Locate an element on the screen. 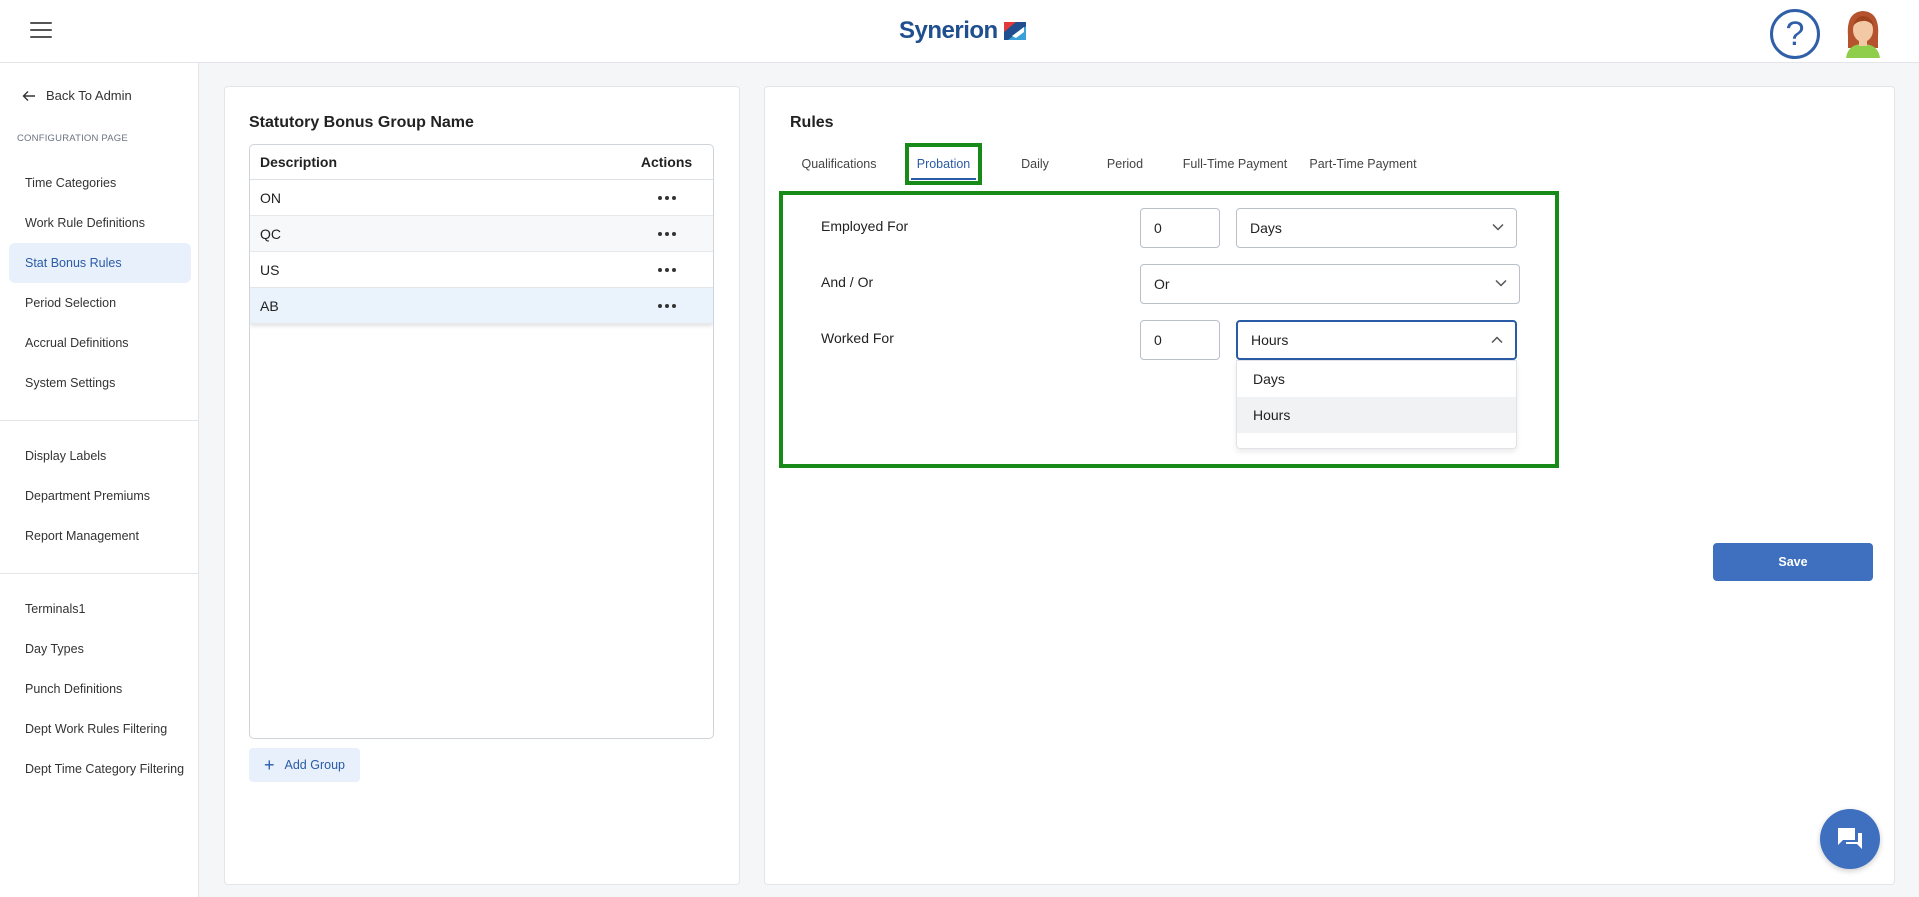  tab-probation: Probation is located at coordinates (943, 164).